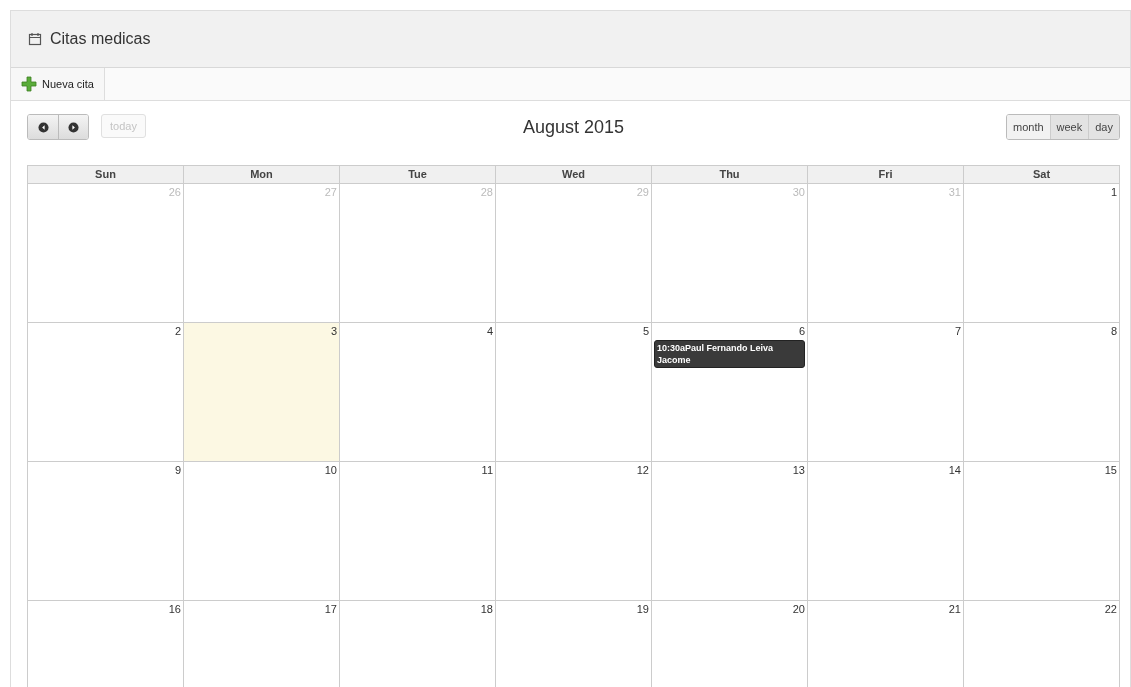 The image size is (1131, 687). I want to click on day-cell: 11, so click(418, 531).